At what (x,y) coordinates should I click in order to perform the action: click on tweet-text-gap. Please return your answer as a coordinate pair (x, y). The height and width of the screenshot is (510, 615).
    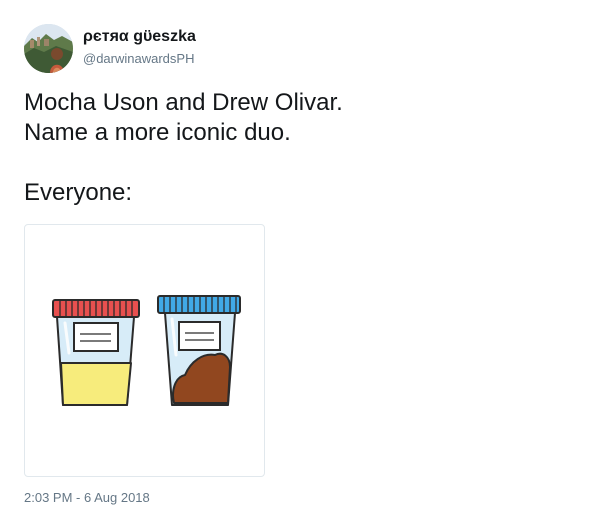
    Looking at the image, I should click on (304, 163).